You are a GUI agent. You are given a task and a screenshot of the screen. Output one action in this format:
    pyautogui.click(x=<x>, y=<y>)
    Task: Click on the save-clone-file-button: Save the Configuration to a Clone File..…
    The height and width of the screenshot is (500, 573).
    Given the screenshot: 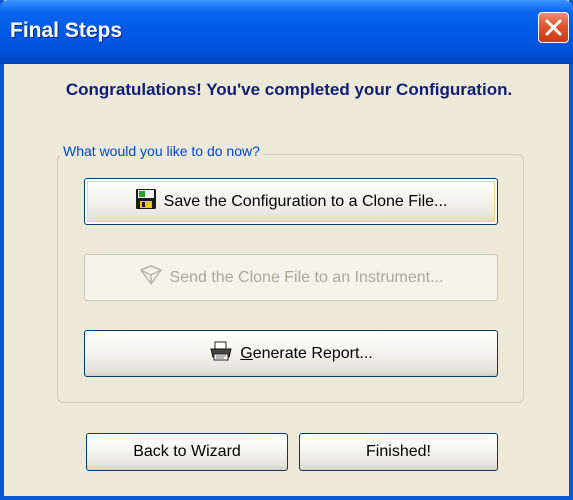 What is the action you would take?
    pyautogui.click(x=291, y=201)
    